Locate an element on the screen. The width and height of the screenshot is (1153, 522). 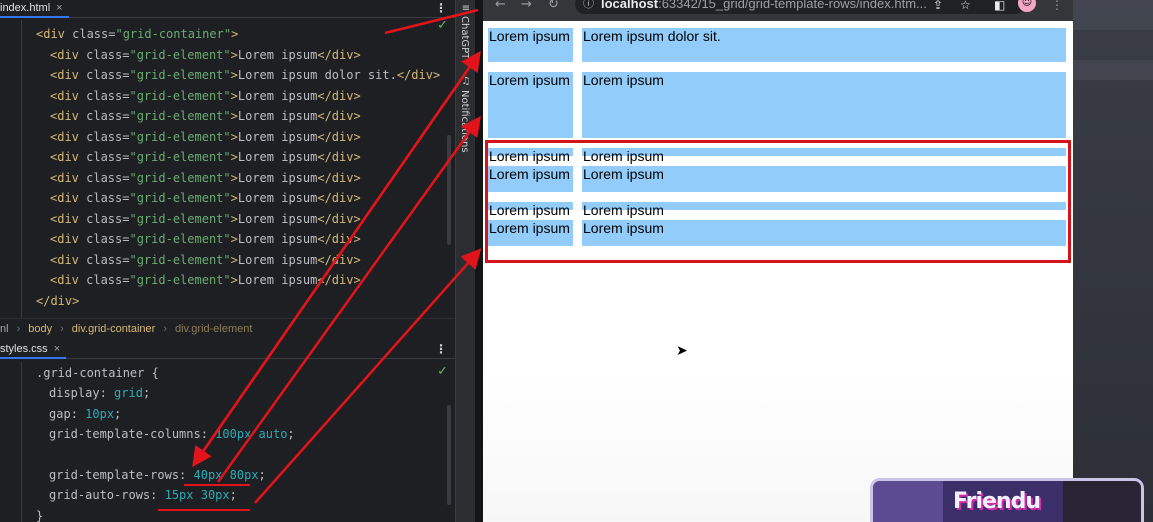
chatgpt-panel-label: ChatGPT is located at coordinates (464, 37).